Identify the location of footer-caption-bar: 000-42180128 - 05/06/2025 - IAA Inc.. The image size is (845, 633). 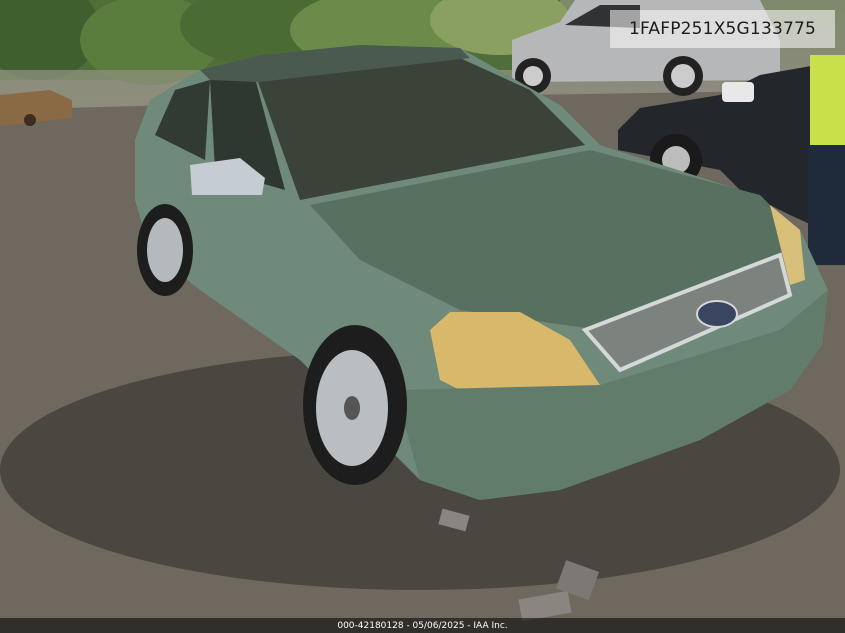
(422, 625).